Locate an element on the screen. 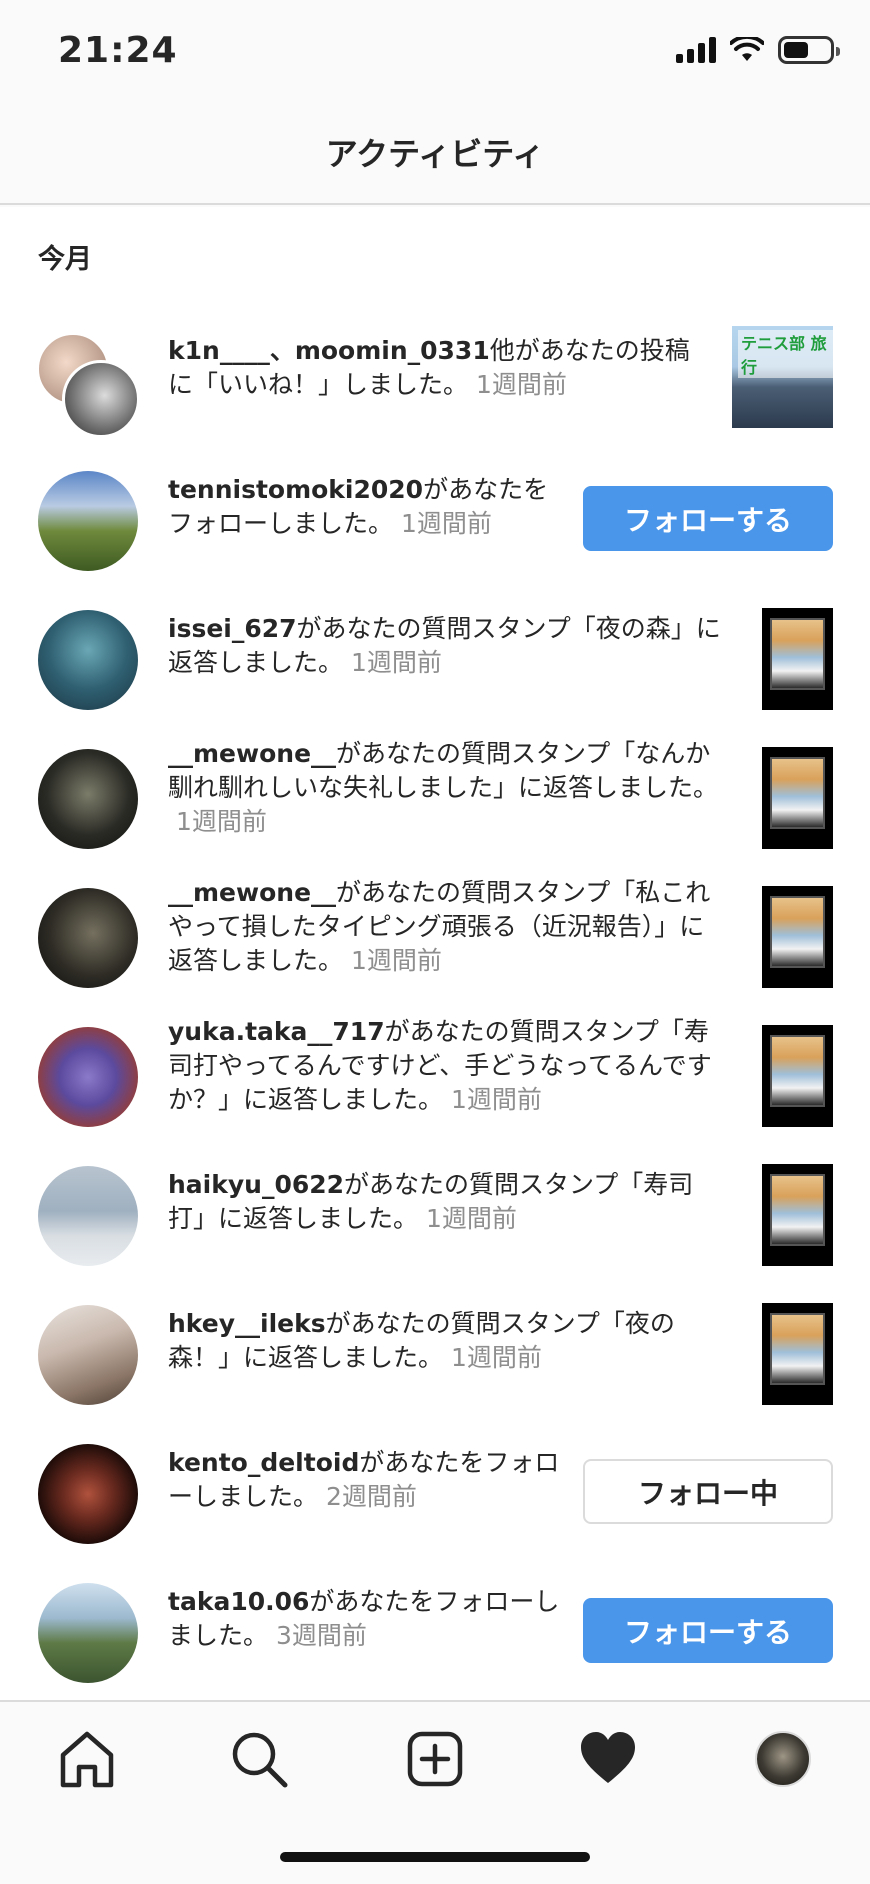 This screenshot has height=1884, width=870. following-button: フォロー中 is located at coordinates (708, 1491).